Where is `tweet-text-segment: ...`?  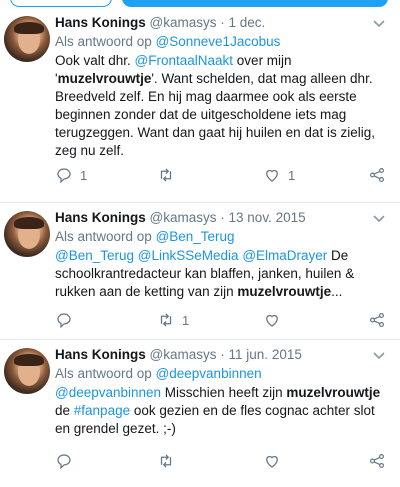 tweet-text-segment: ... is located at coordinates (337, 291).